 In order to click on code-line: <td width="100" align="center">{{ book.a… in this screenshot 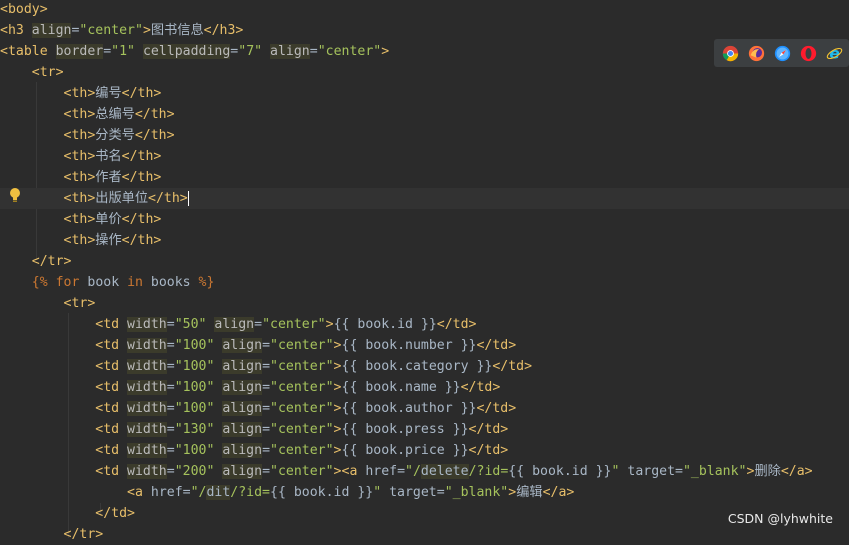, I will do `click(258, 408)`.